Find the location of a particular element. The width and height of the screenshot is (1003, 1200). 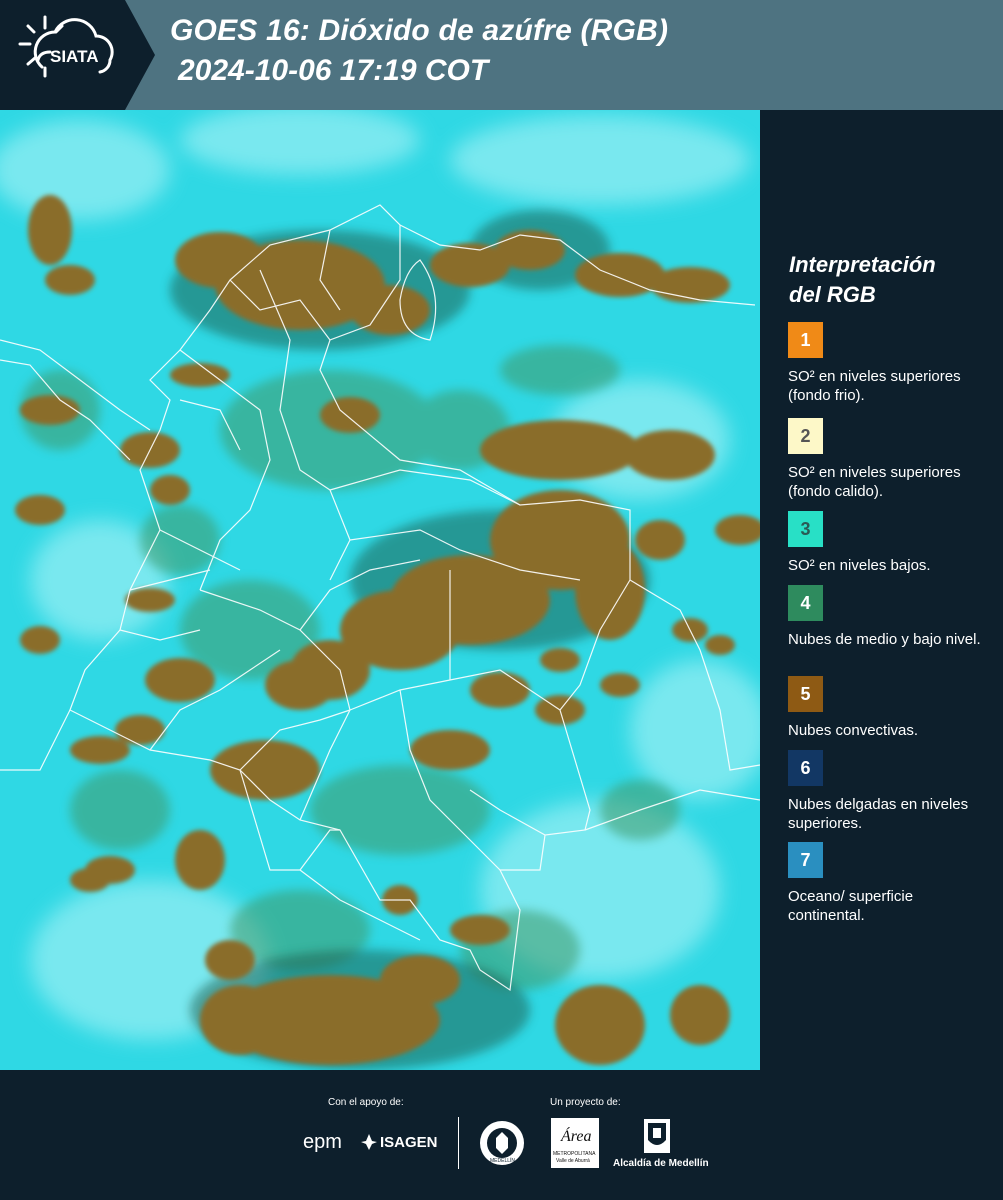

page-title: GOES 16: Dióxido de azúfre (RGB) is located at coordinates (419, 30).